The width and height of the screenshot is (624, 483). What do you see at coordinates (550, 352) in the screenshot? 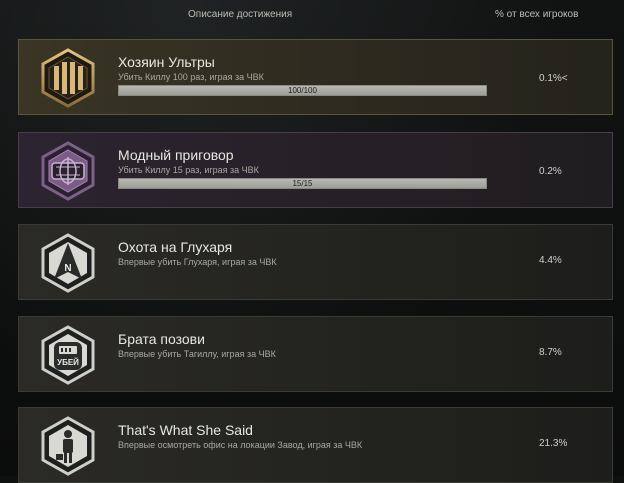
I see `achievement-percent: 8.7%` at bounding box center [550, 352].